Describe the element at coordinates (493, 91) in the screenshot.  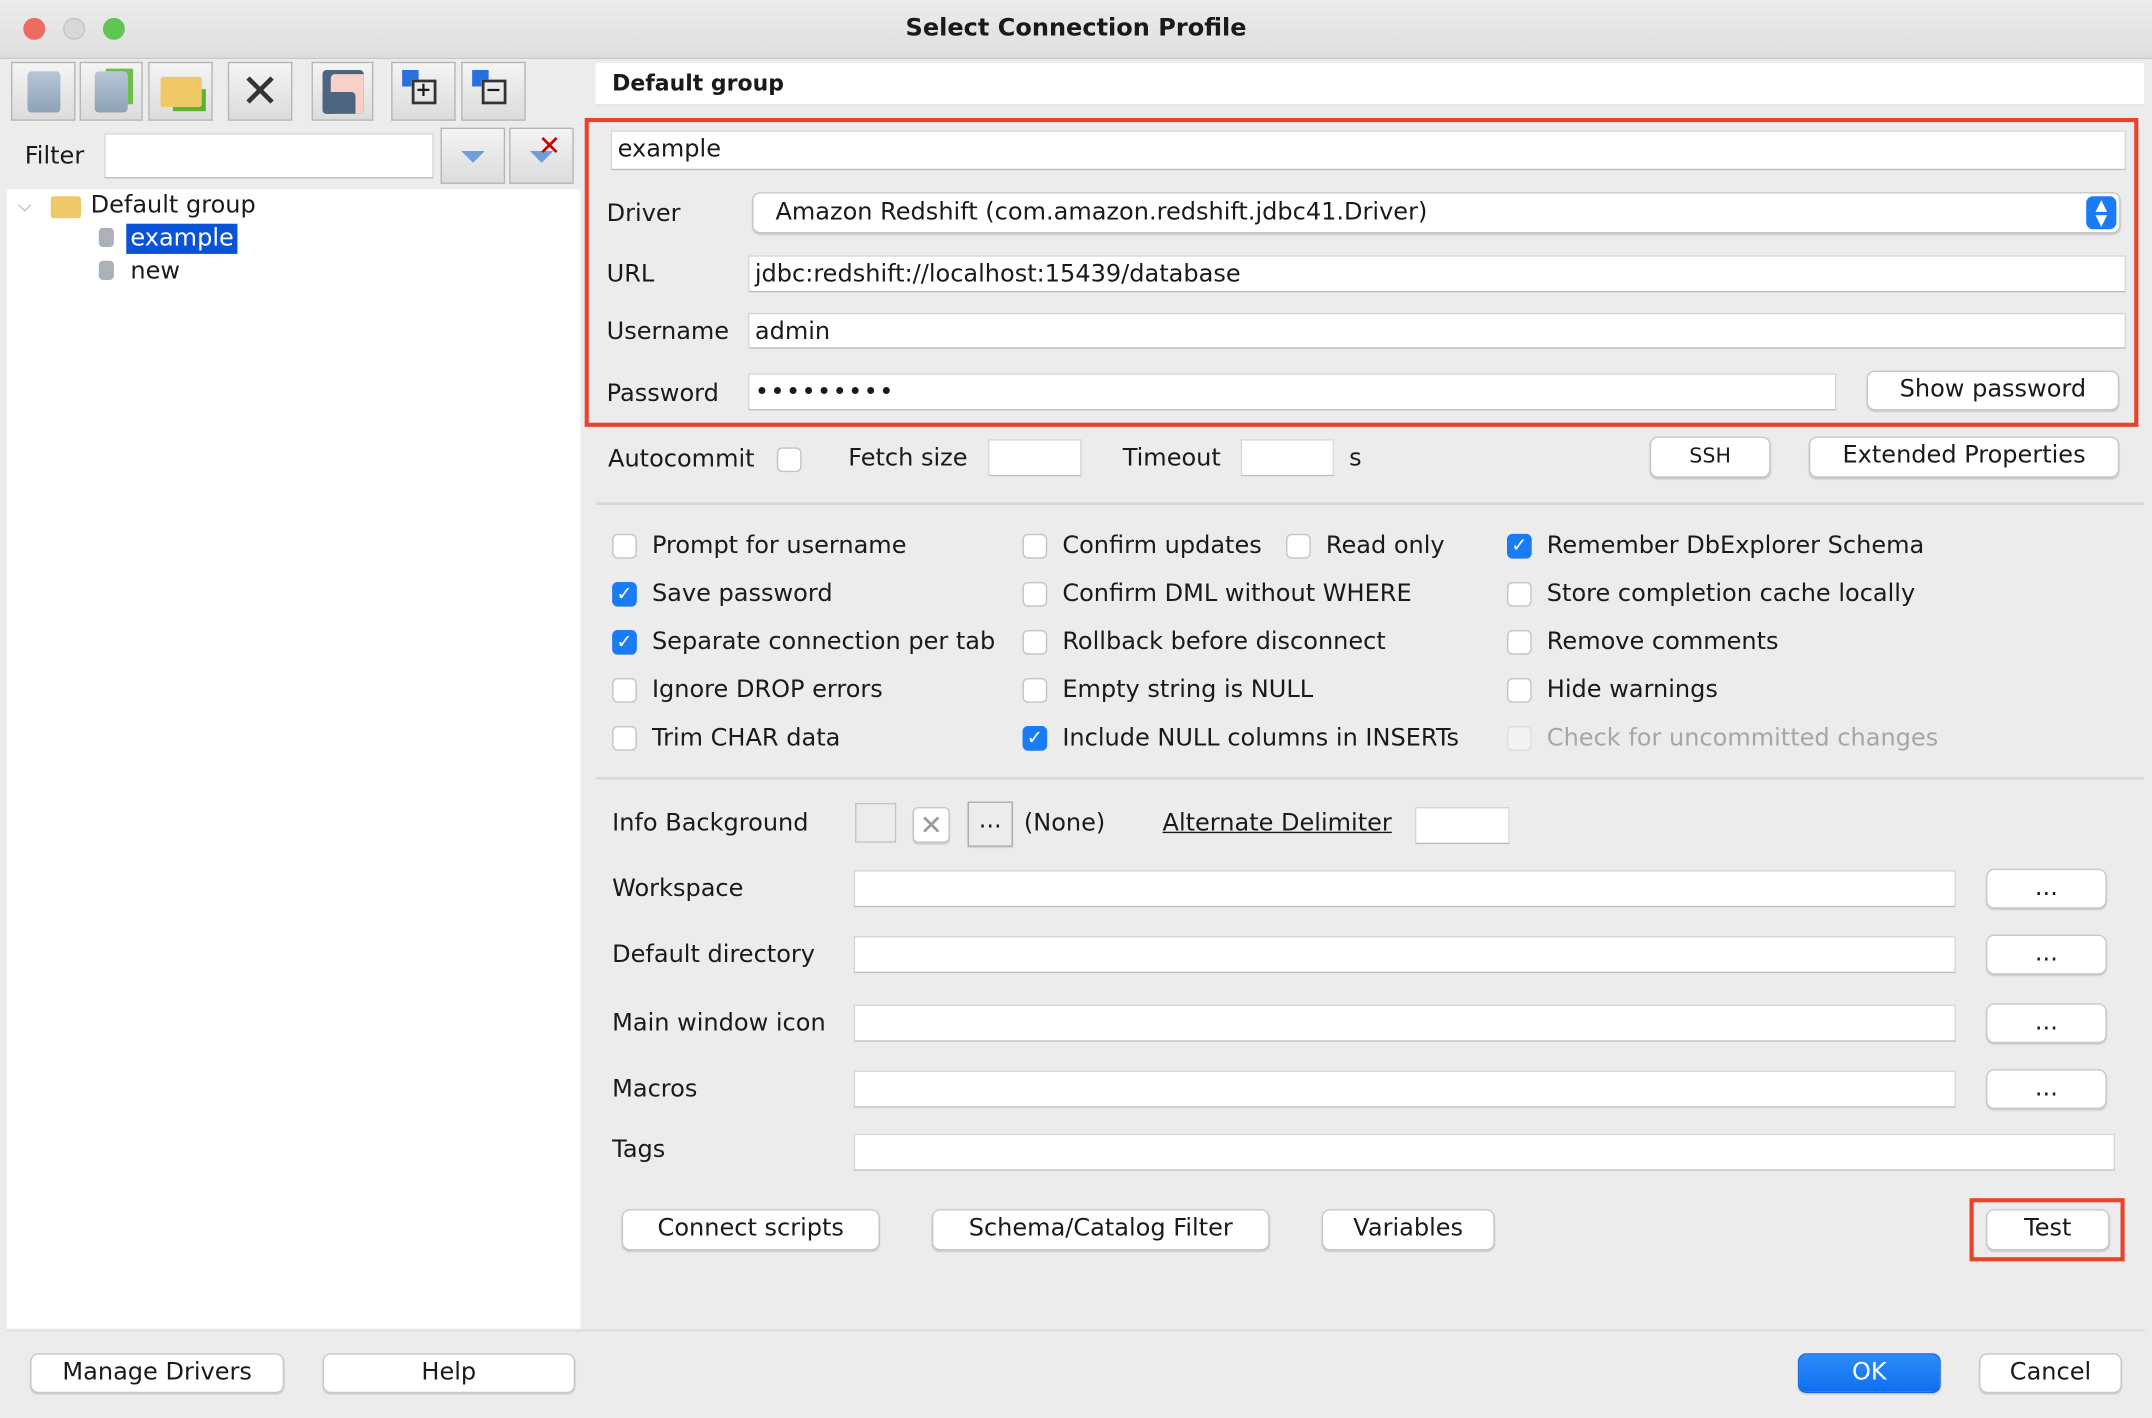
I see `collapse-tree-button: −` at that location.